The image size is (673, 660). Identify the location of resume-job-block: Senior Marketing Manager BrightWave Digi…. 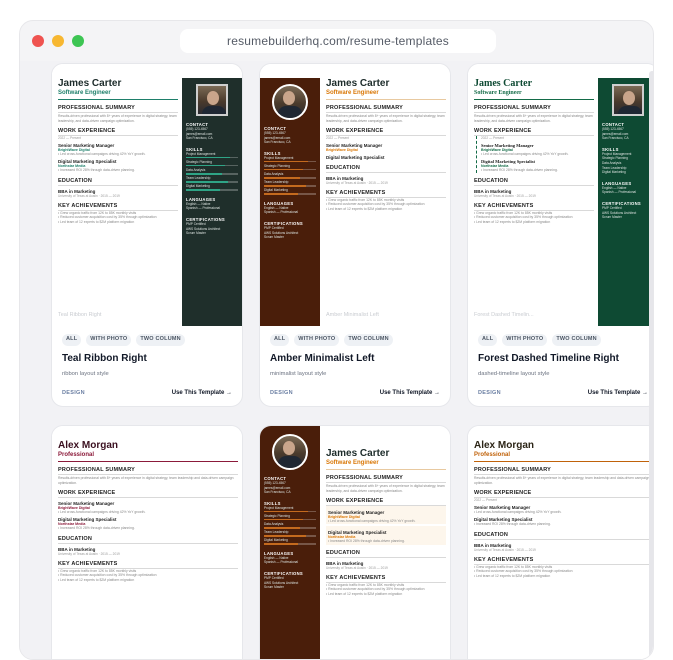
(386, 515).